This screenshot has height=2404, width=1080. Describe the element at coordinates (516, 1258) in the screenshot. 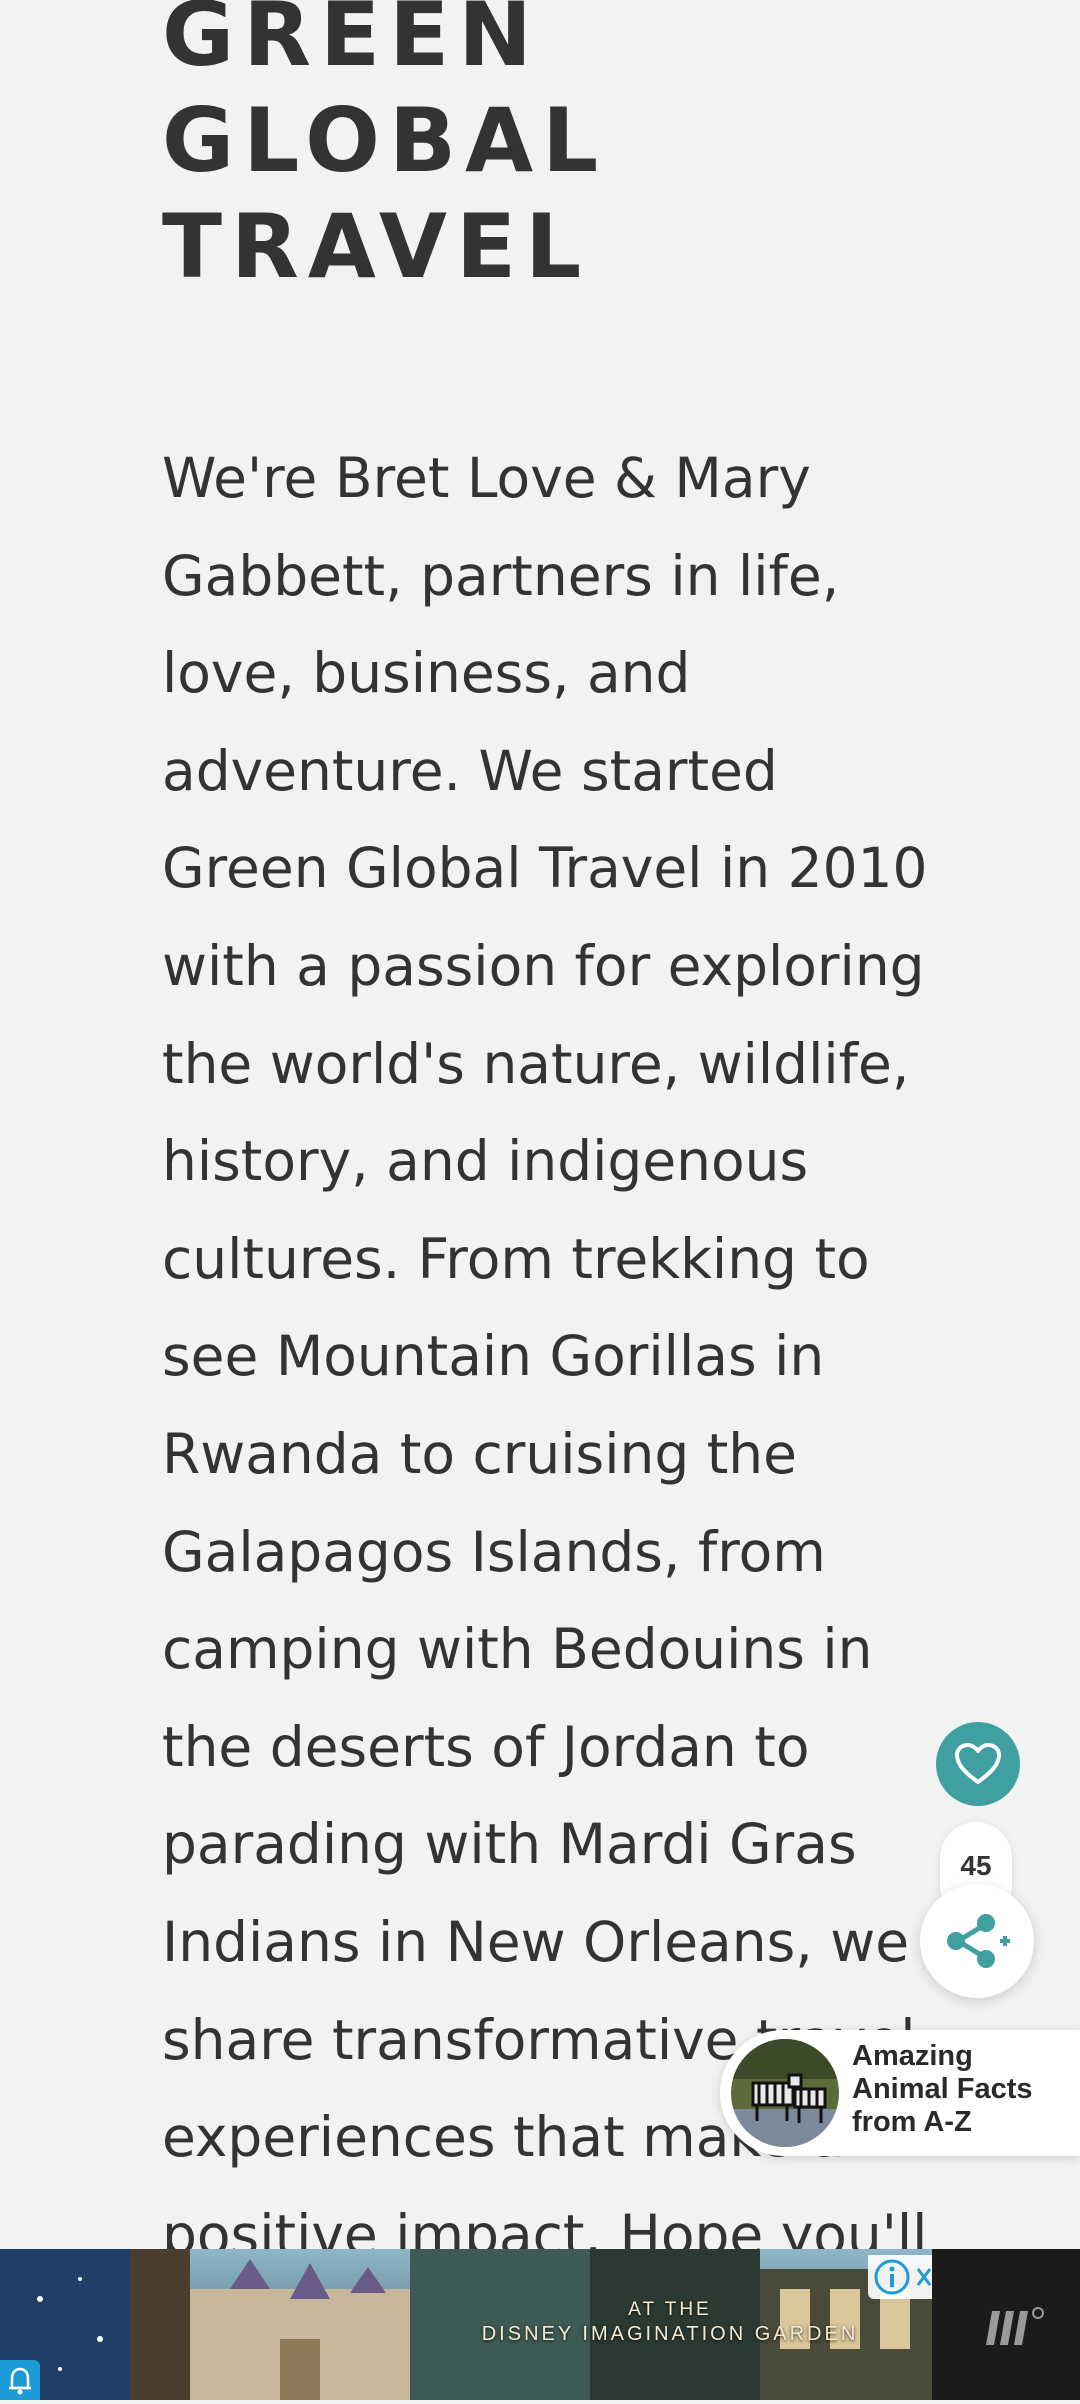

I see `about-line: cultures. From trekking to` at that location.